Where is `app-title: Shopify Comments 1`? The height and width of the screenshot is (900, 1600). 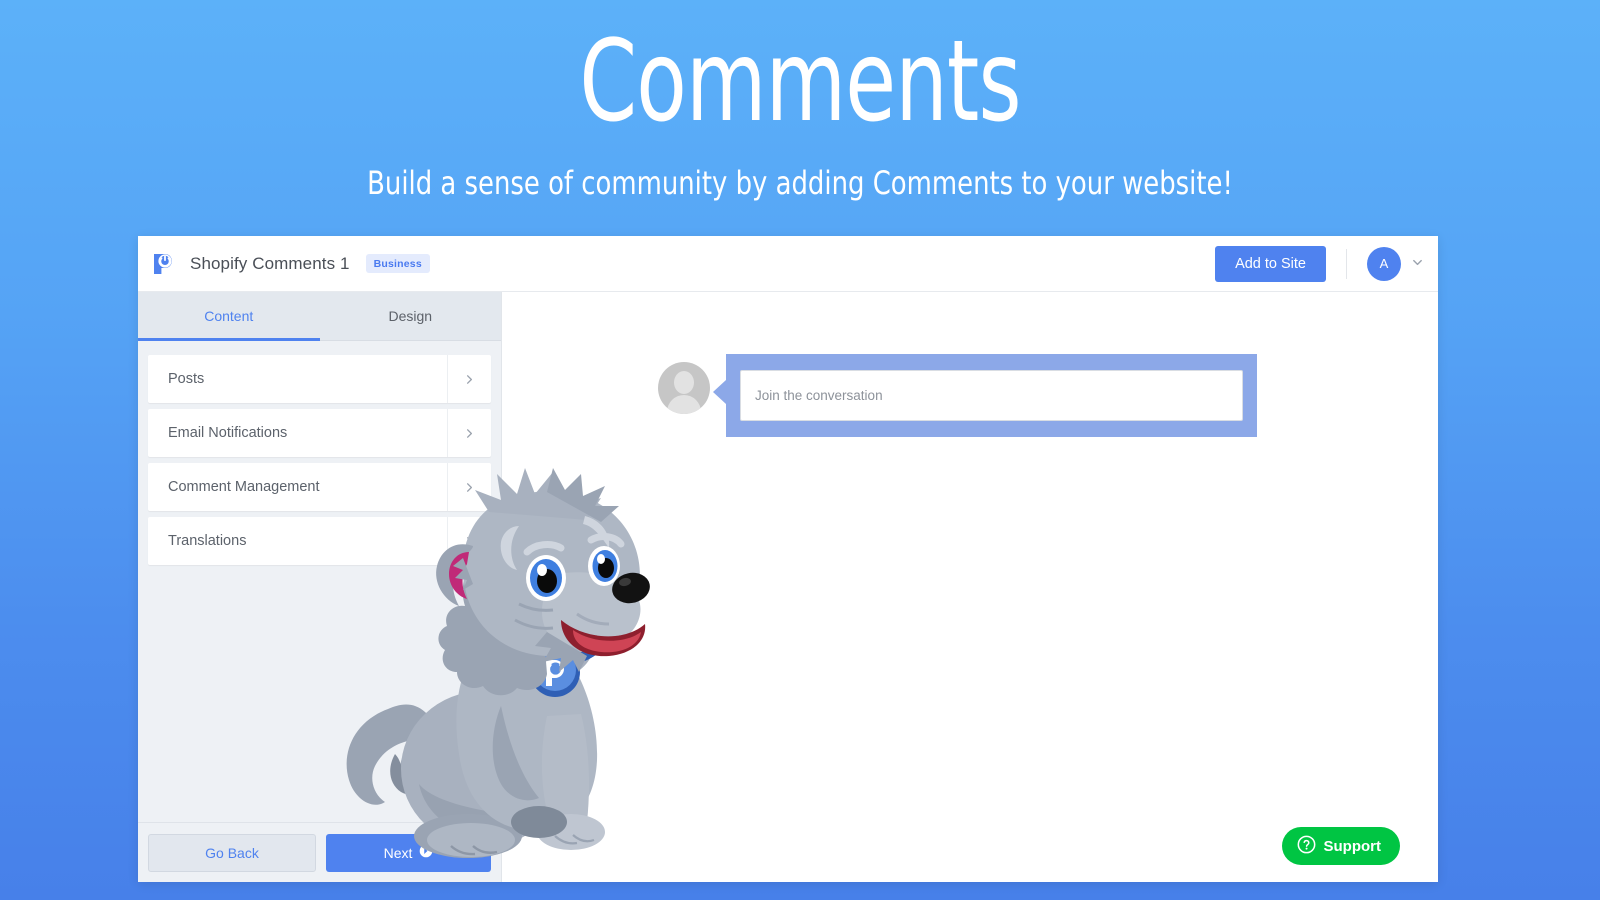 app-title: Shopify Comments 1 is located at coordinates (270, 263).